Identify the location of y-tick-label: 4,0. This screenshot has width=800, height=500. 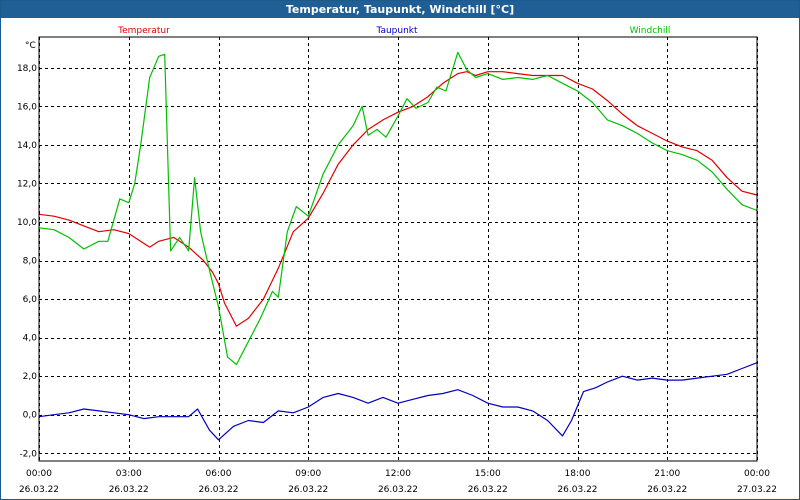
(30, 339).